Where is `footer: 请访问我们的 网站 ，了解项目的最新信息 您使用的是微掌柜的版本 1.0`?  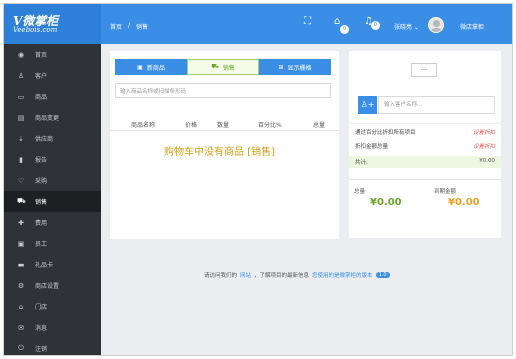 footer: 请访问我们的 网站 ，了解项目的最新信息 您使用的是微掌柜的版本 1.0 is located at coordinates (297, 275).